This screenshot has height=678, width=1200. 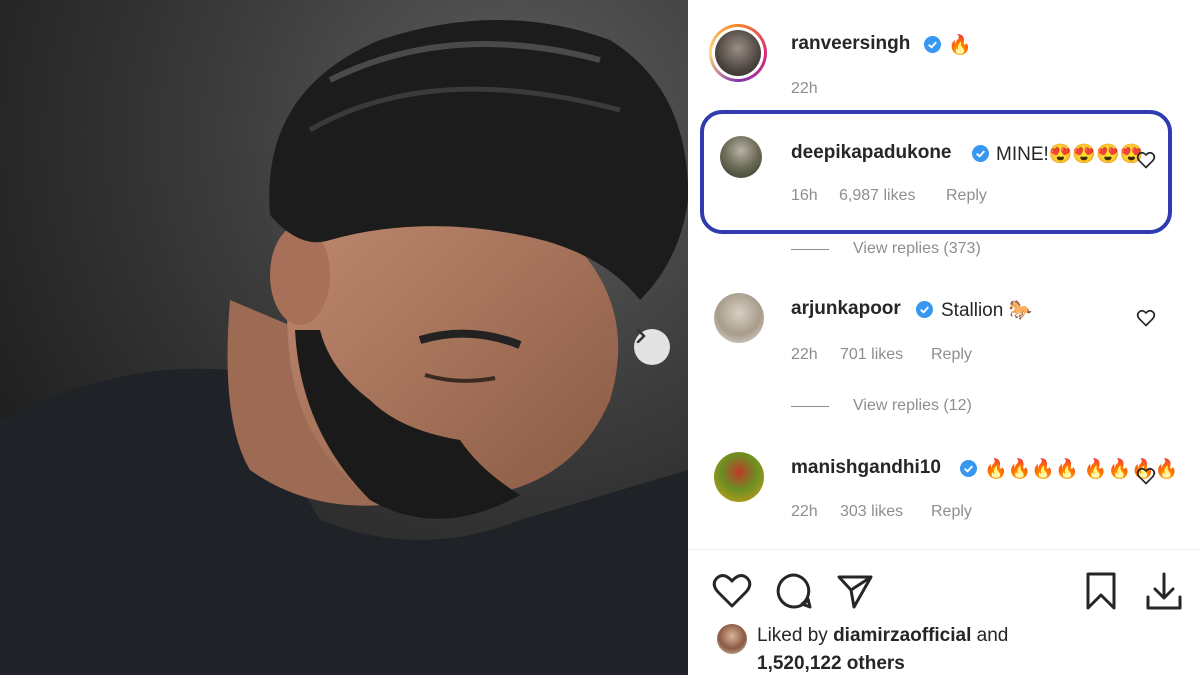 What do you see at coordinates (652, 347) in the screenshot?
I see `carousel-next-button` at bounding box center [652, 347].